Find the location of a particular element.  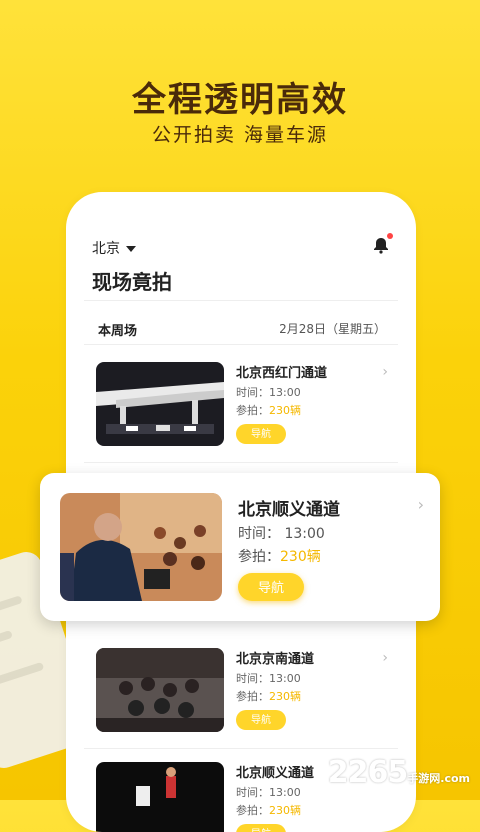

bell-icon is located at coordinates (382, 243).